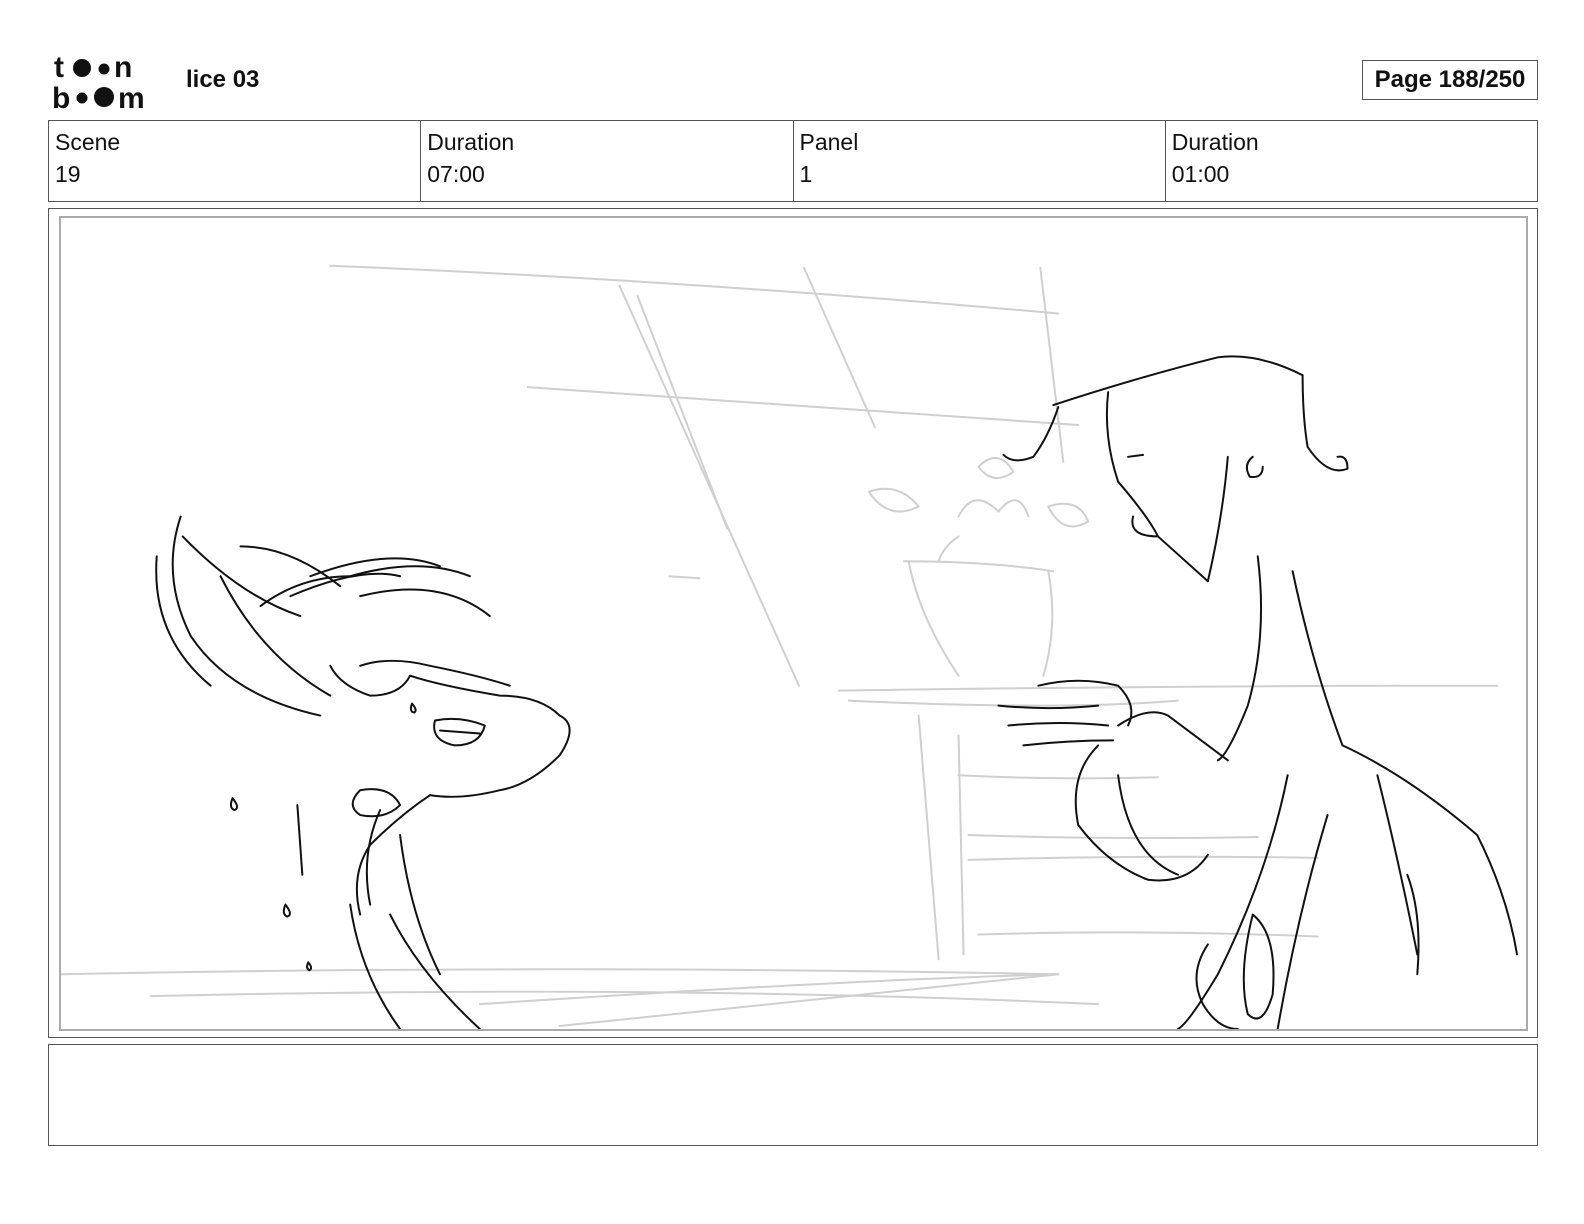  What do you see at coordinates (456, 174) in the screenshot?
I see `scene-duration-value: 07:00` at bounding box center [456, 174].